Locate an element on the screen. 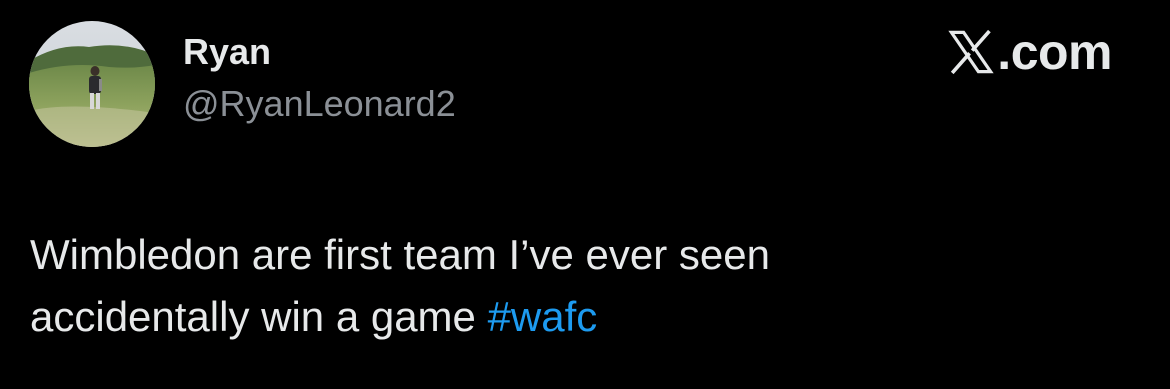 This screenshot has width=1170, height=389. x-com-brand: .com is located at coordinates (1029, 52).